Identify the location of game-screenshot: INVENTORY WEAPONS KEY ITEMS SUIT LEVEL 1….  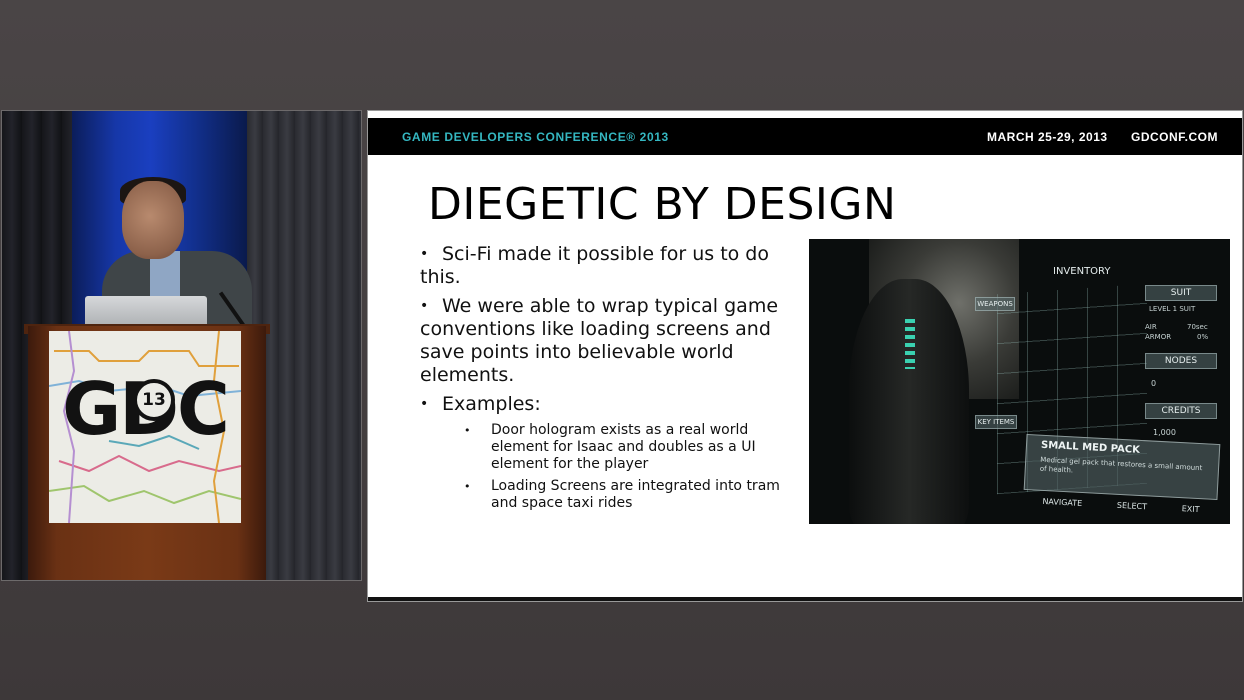
(1019, 381).